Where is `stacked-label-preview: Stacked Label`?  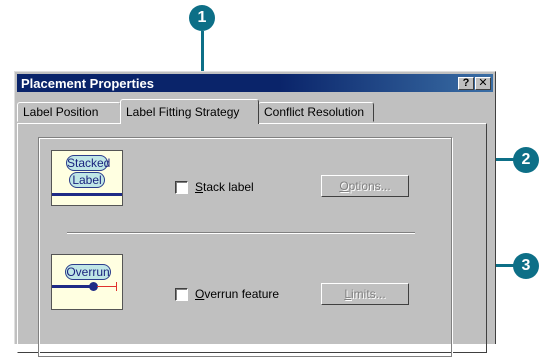
stacked-label-preview: Stacked Label is located at coordinates (87, 178).